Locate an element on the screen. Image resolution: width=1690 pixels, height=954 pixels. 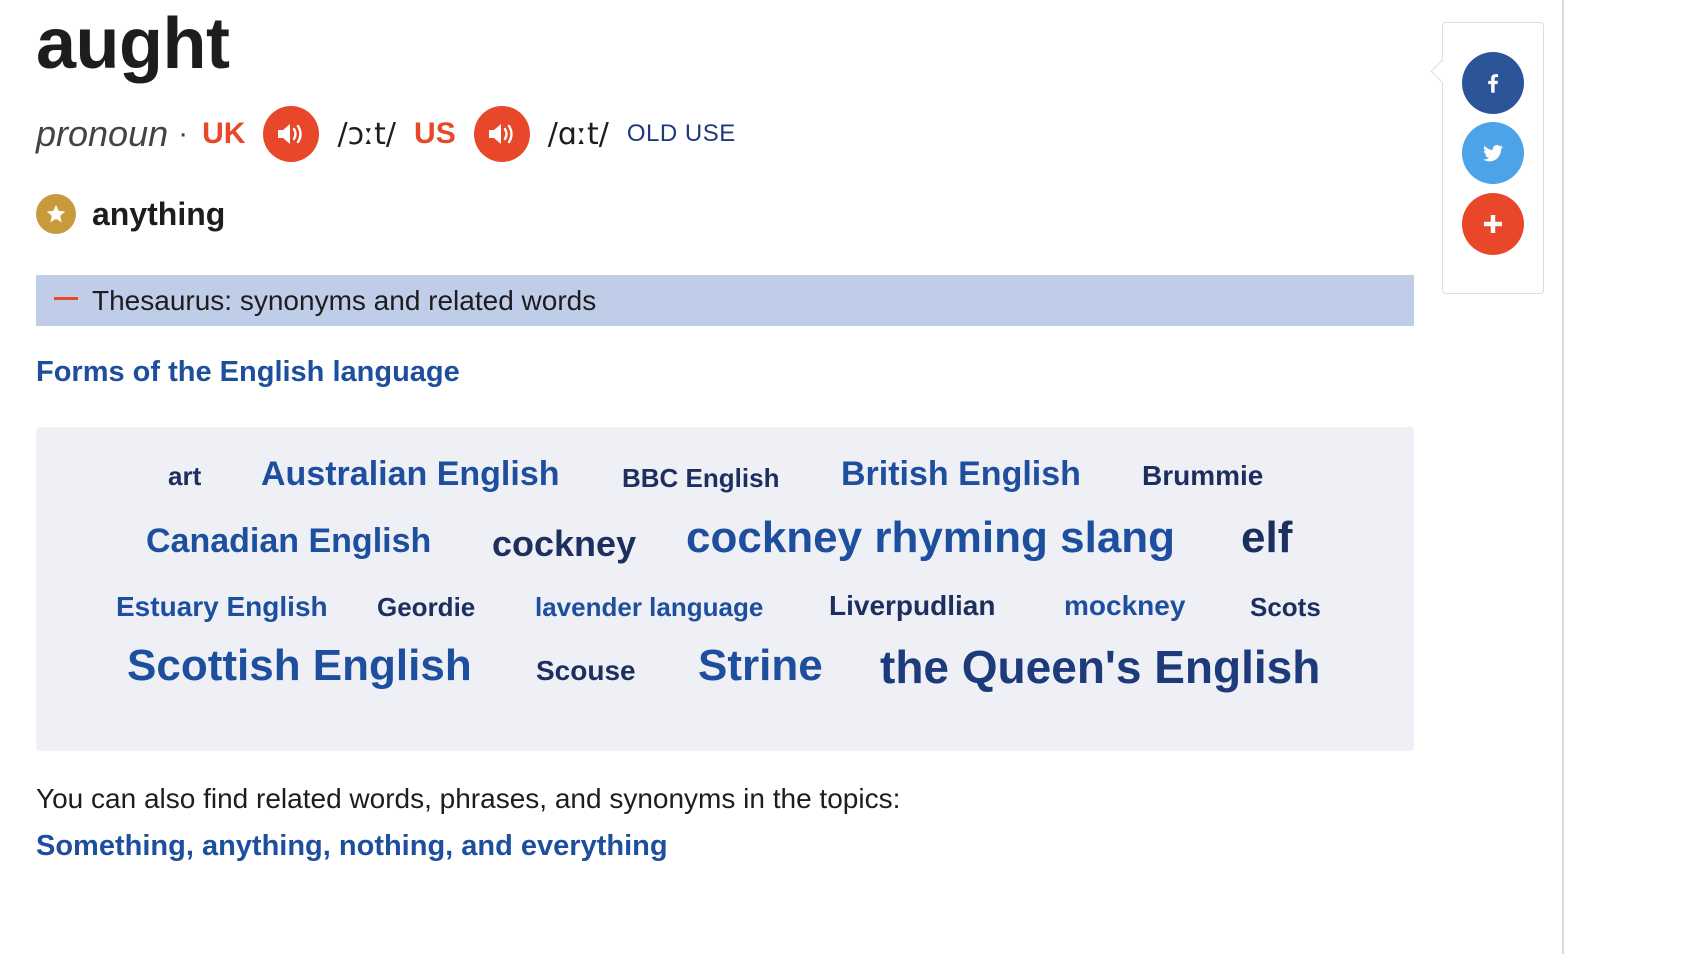
definition-row: anything is located at coordinates (130, 214).